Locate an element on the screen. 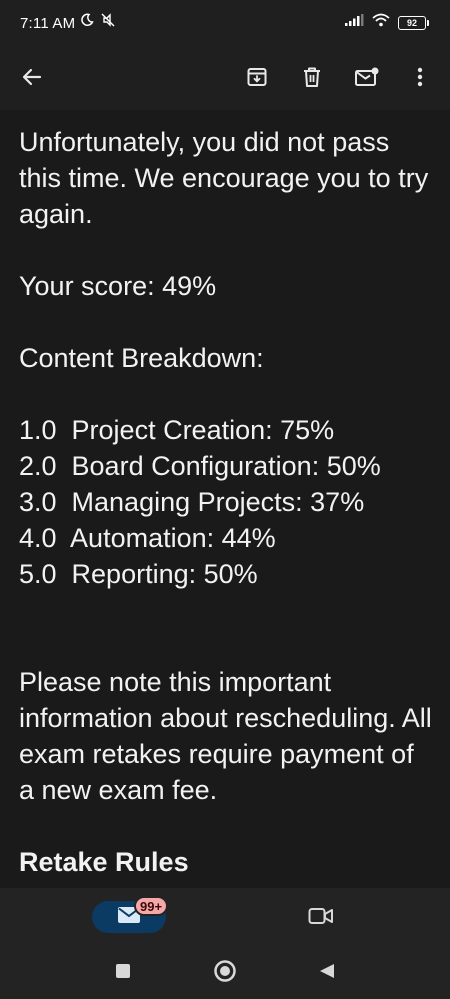  status-icons-right: 92 is located at coordinates (386, 22).